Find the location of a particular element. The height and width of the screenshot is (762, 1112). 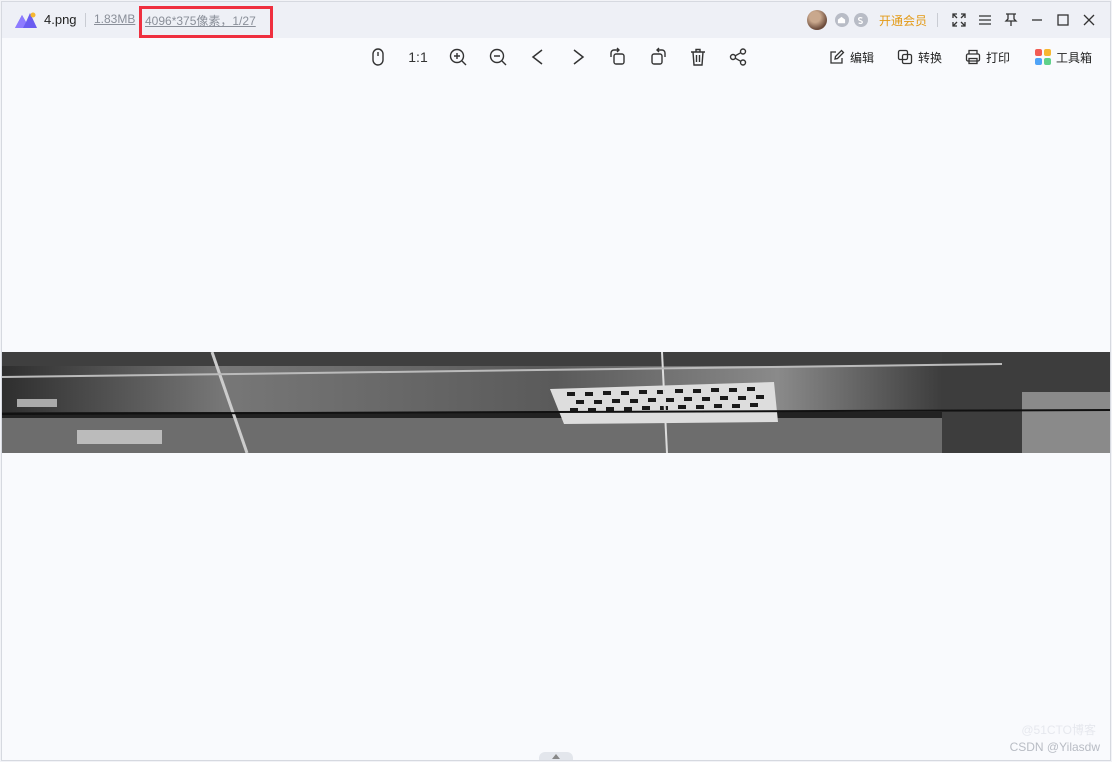

mouse-mode-button is located at coordinates (378, 57).